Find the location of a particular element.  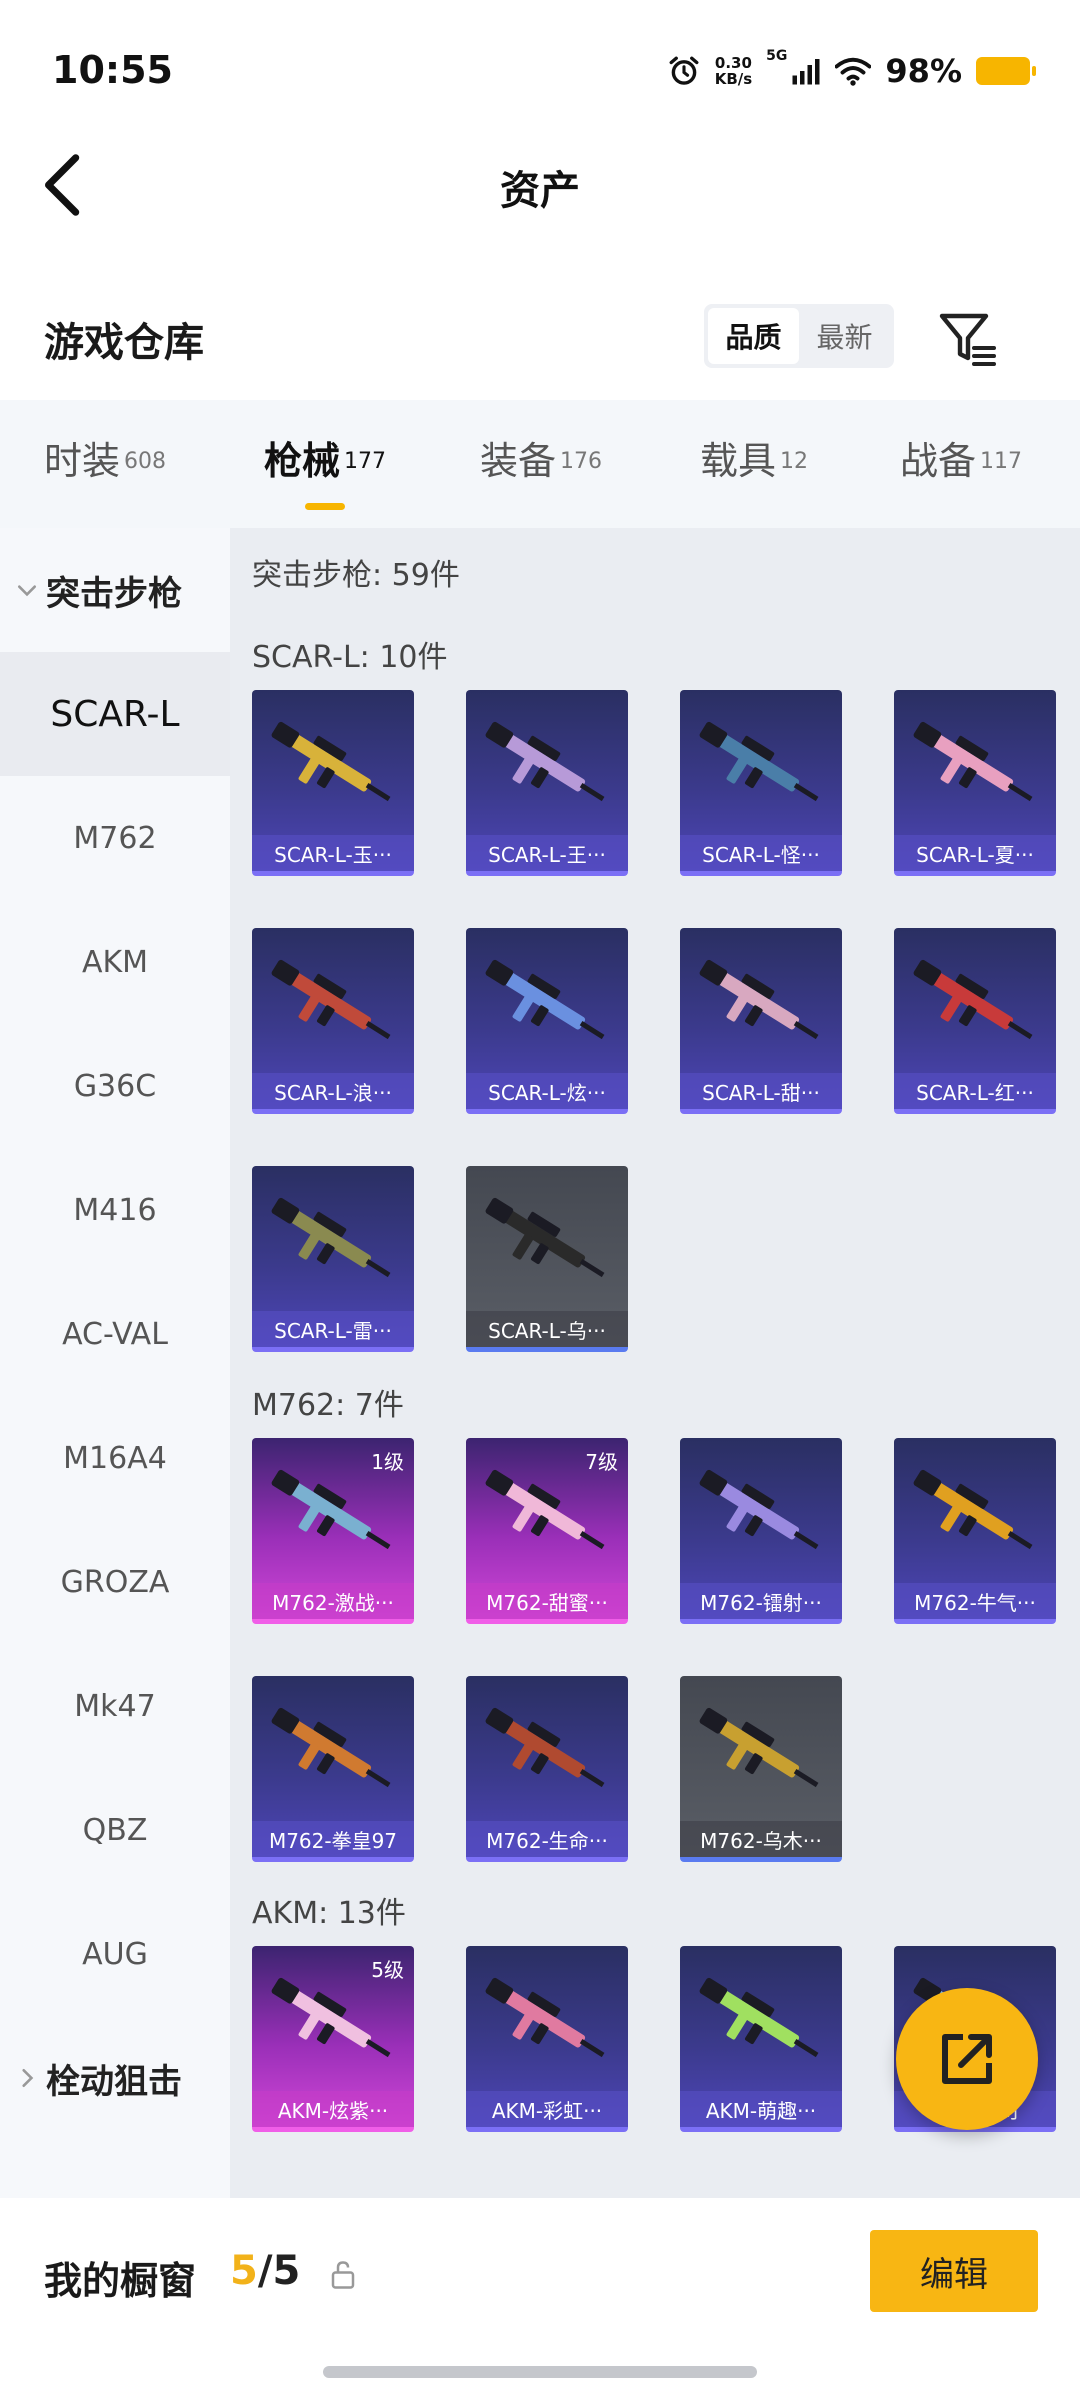

weapon-card: 5级 AKM-炫紫··· is located at coordinates (333, 2039).